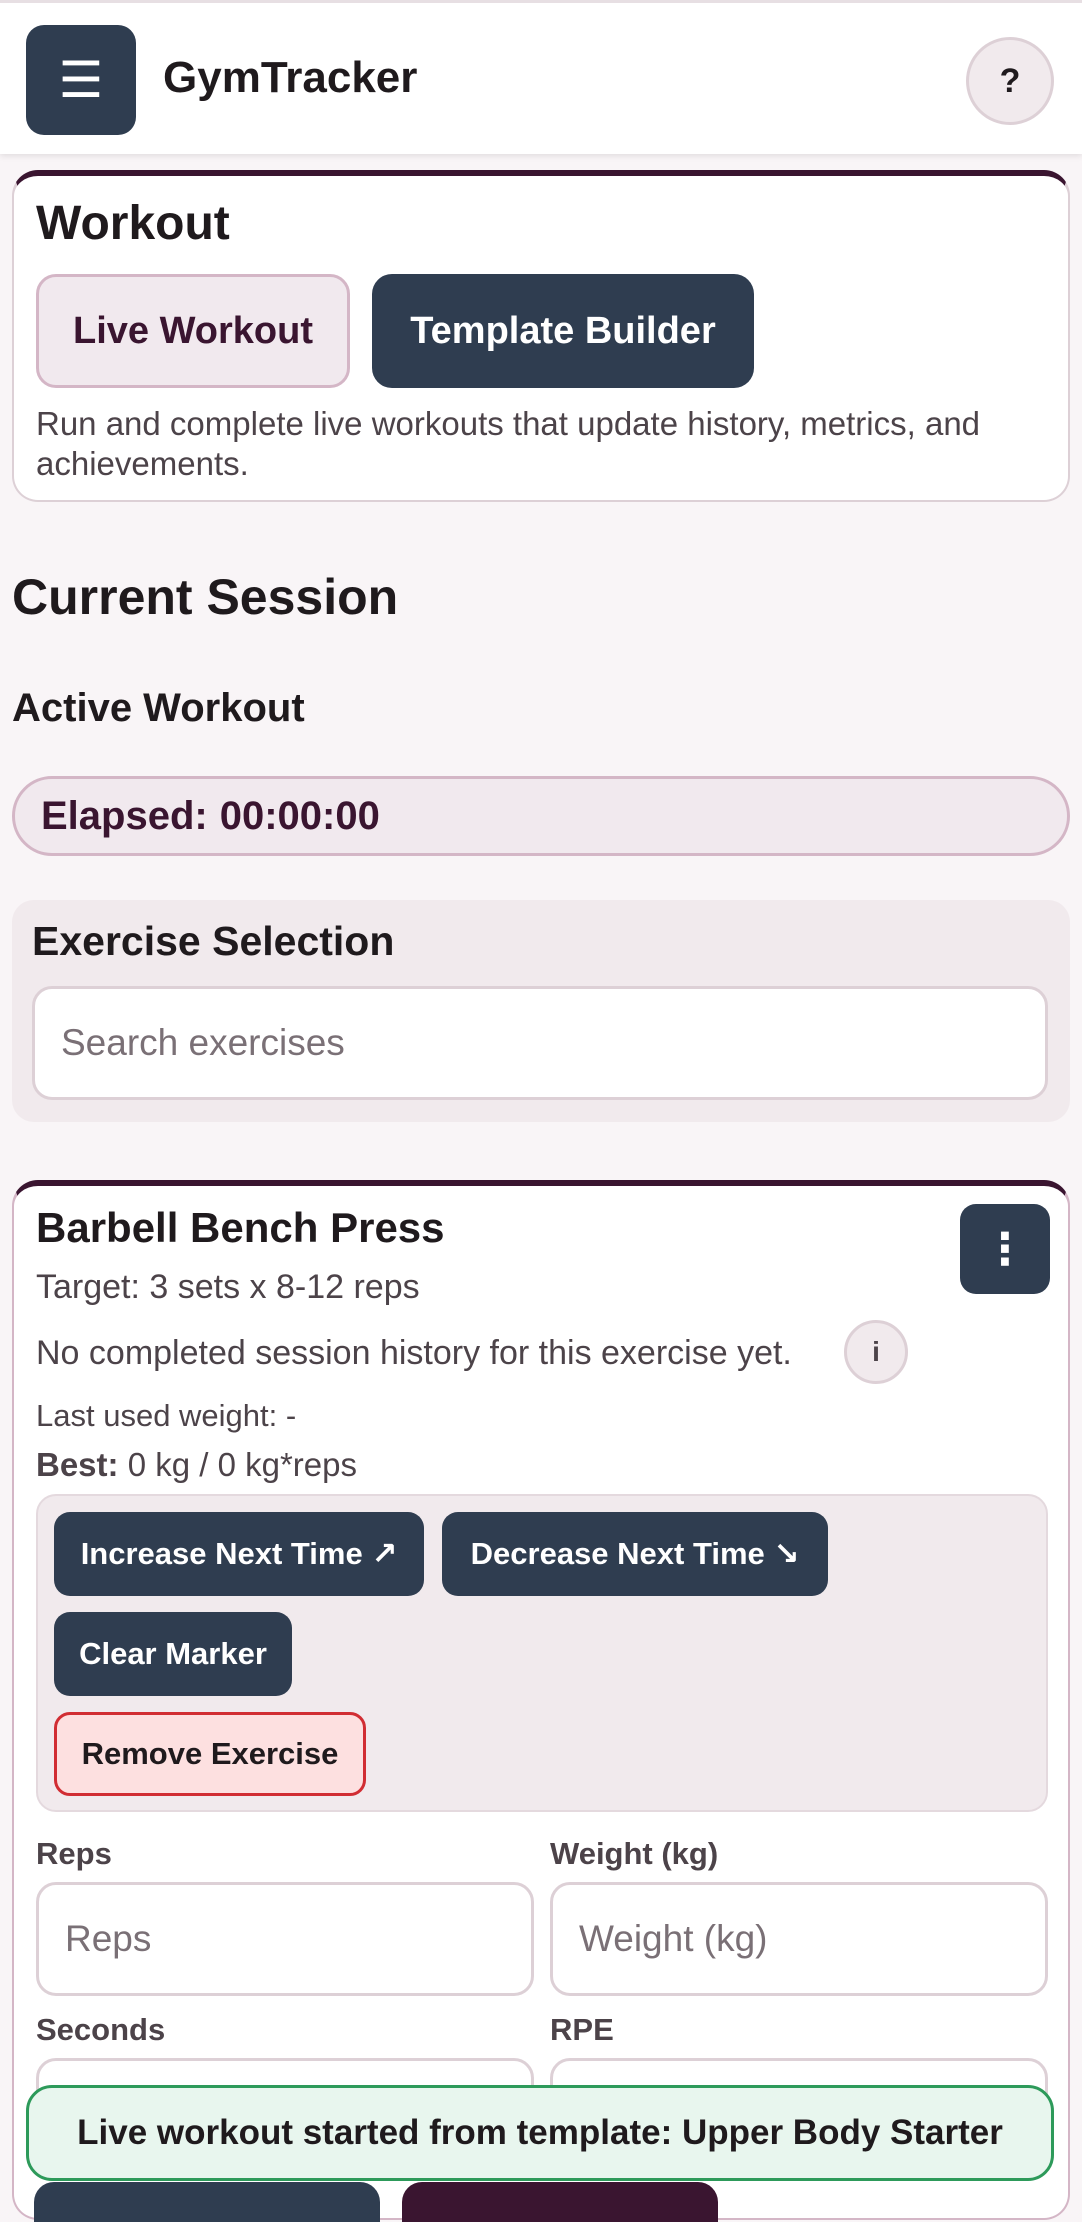  Describe the element at coordinates (77, 1464) in the screenshot. I see `best-label: Best:` at that location.